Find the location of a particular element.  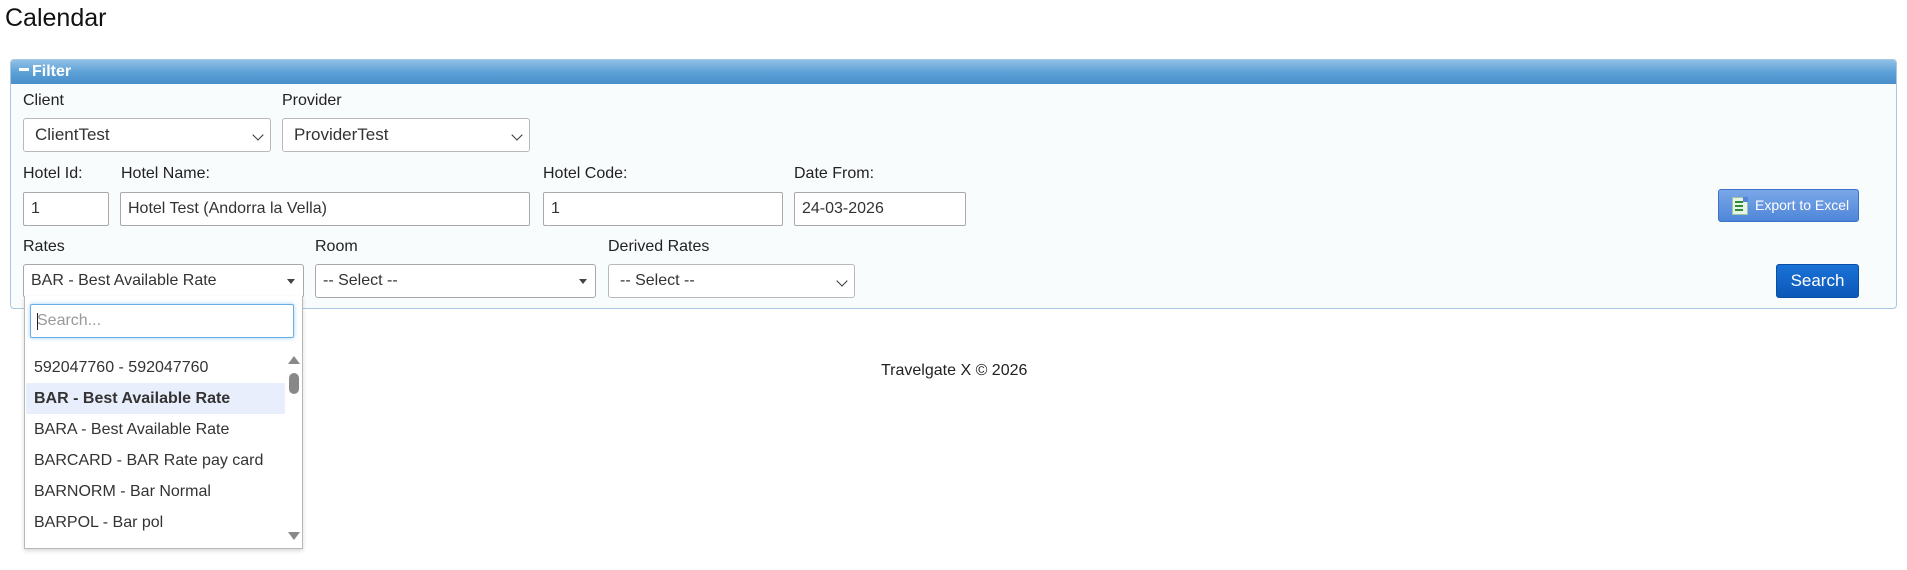

hotel-code-label: Hotel Code: is located at coordinates (585, 173).